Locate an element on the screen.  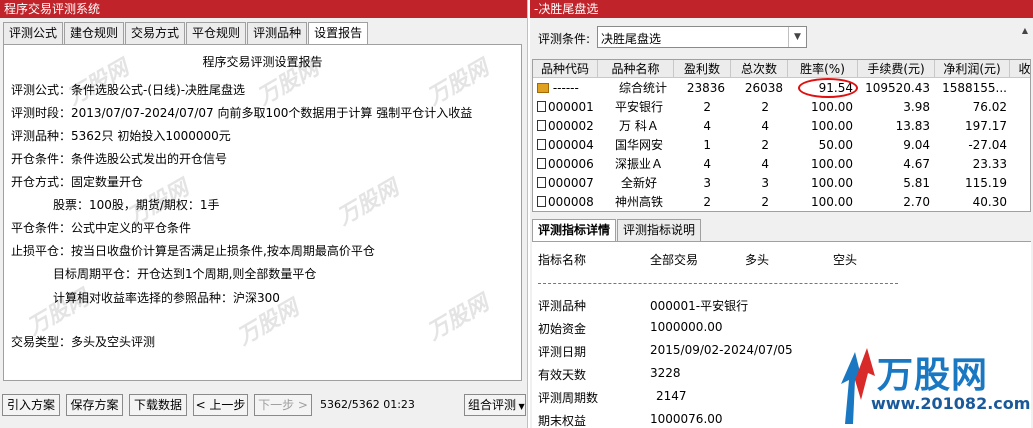
tab-metric-explanation: 评测指标说明 is located at coordinates (659, 230).